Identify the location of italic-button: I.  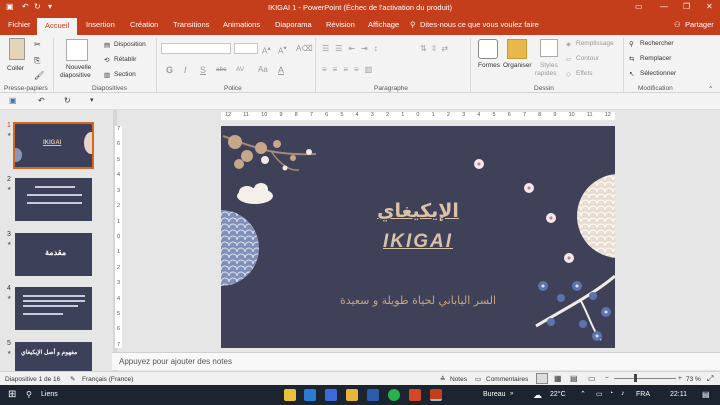
(185, 70).